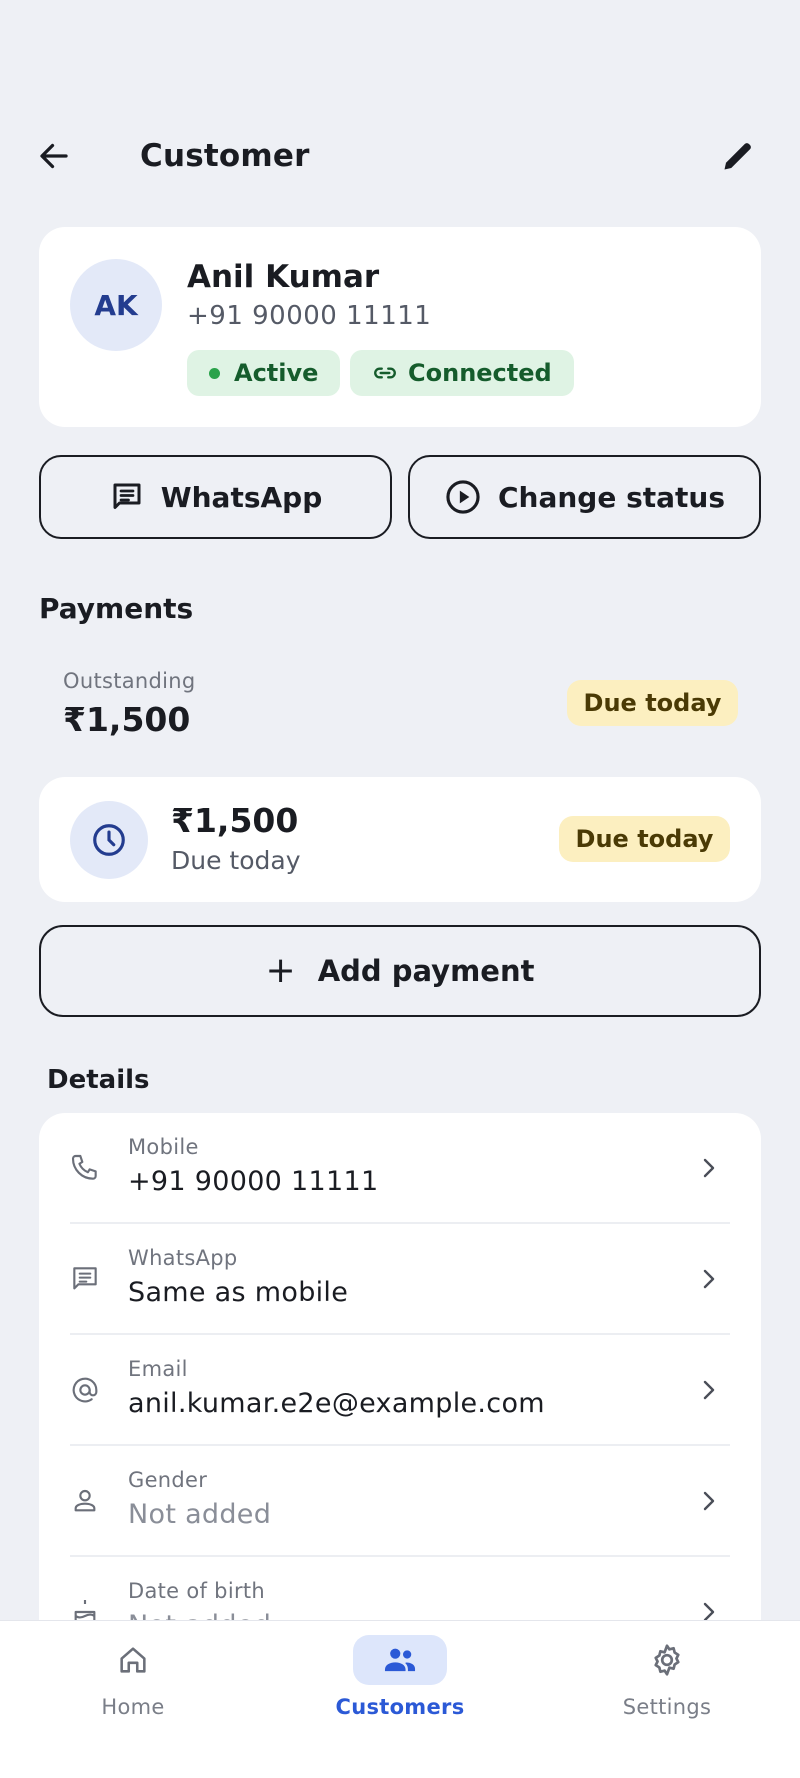 This screenshot has height=1778, width=800. Describe the element at coordinates (400, 1279) in the screenshot. I see `detail-row-whatsapp: WhatsApp Same as mobile` at that location.